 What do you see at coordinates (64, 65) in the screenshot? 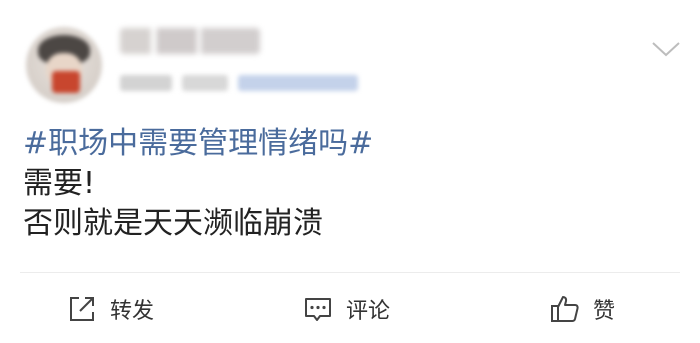
I see `avatar` at bounding box center [64, 65].